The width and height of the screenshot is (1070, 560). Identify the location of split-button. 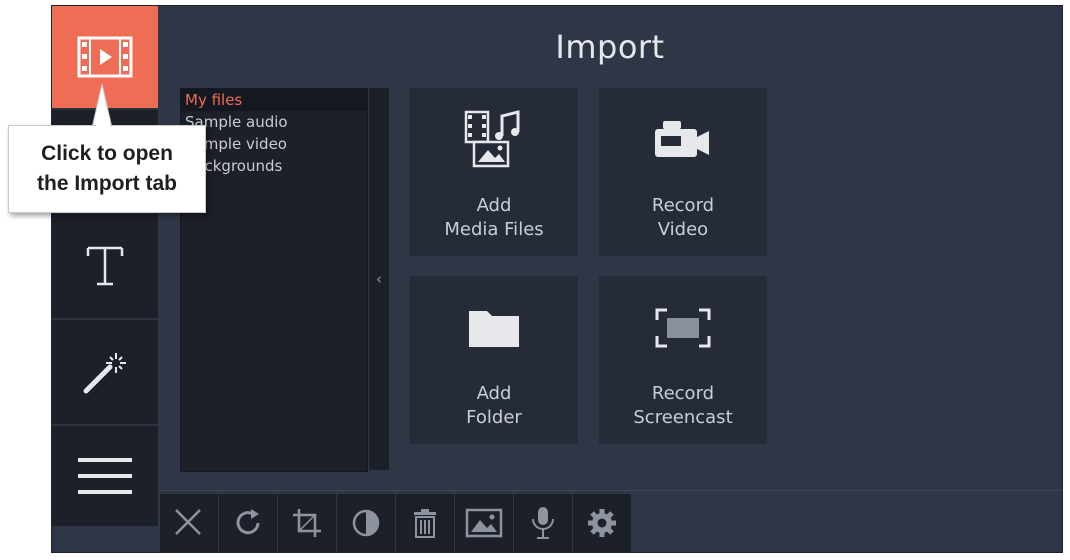
(189, 523).